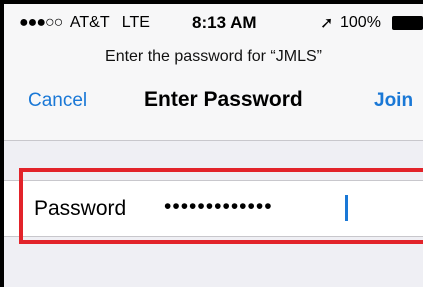 This screenshot has width=423, height=287. I want to click on battery-percentage: 100%, so click(360, 22).